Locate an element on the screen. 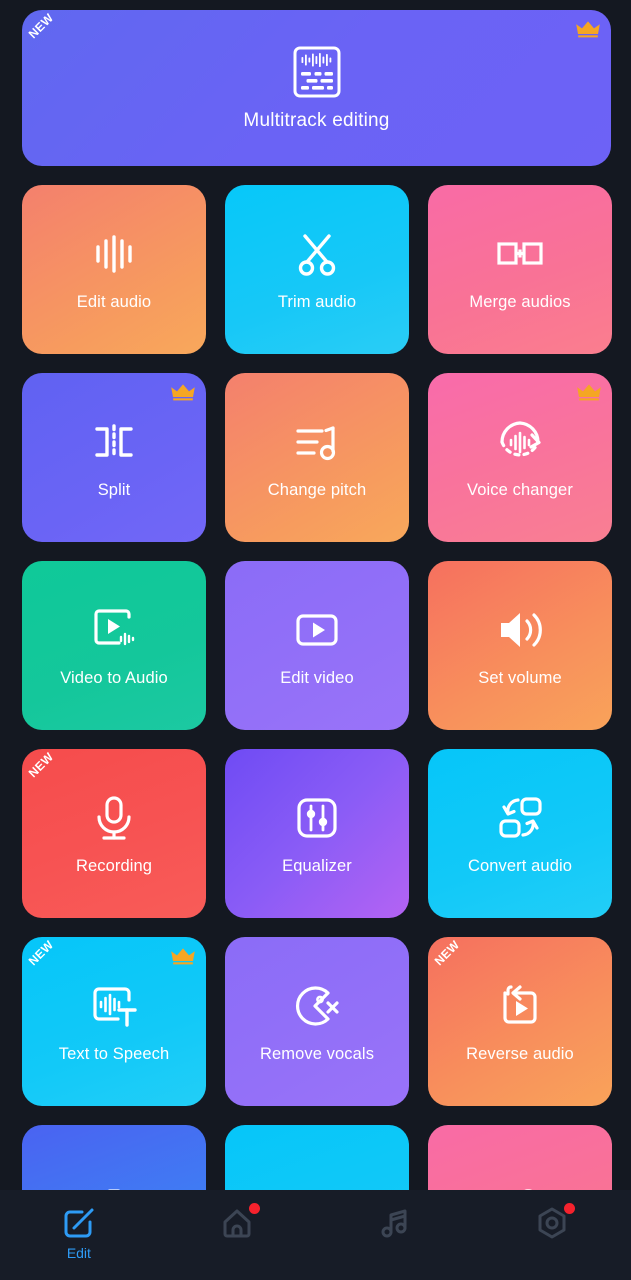 This screenshot has width=631, height=1280. tile-recording: NEW Recording is located at coordinates (114, 833).